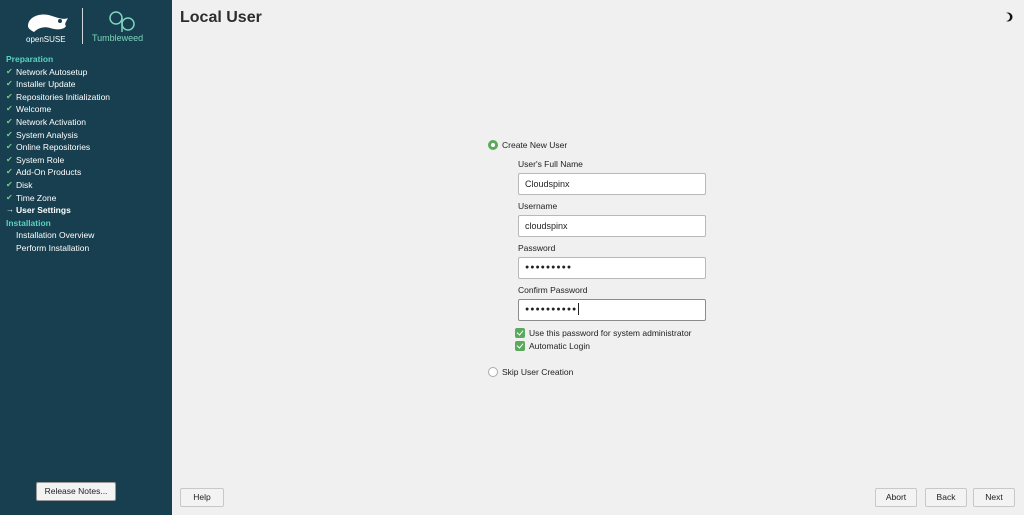 Image resolution: width=1024 pixels, height=515 pixels. Describe the element at coordinates (612, 226) in the screenshot. I see `username-field: cloudspinx` at that location.